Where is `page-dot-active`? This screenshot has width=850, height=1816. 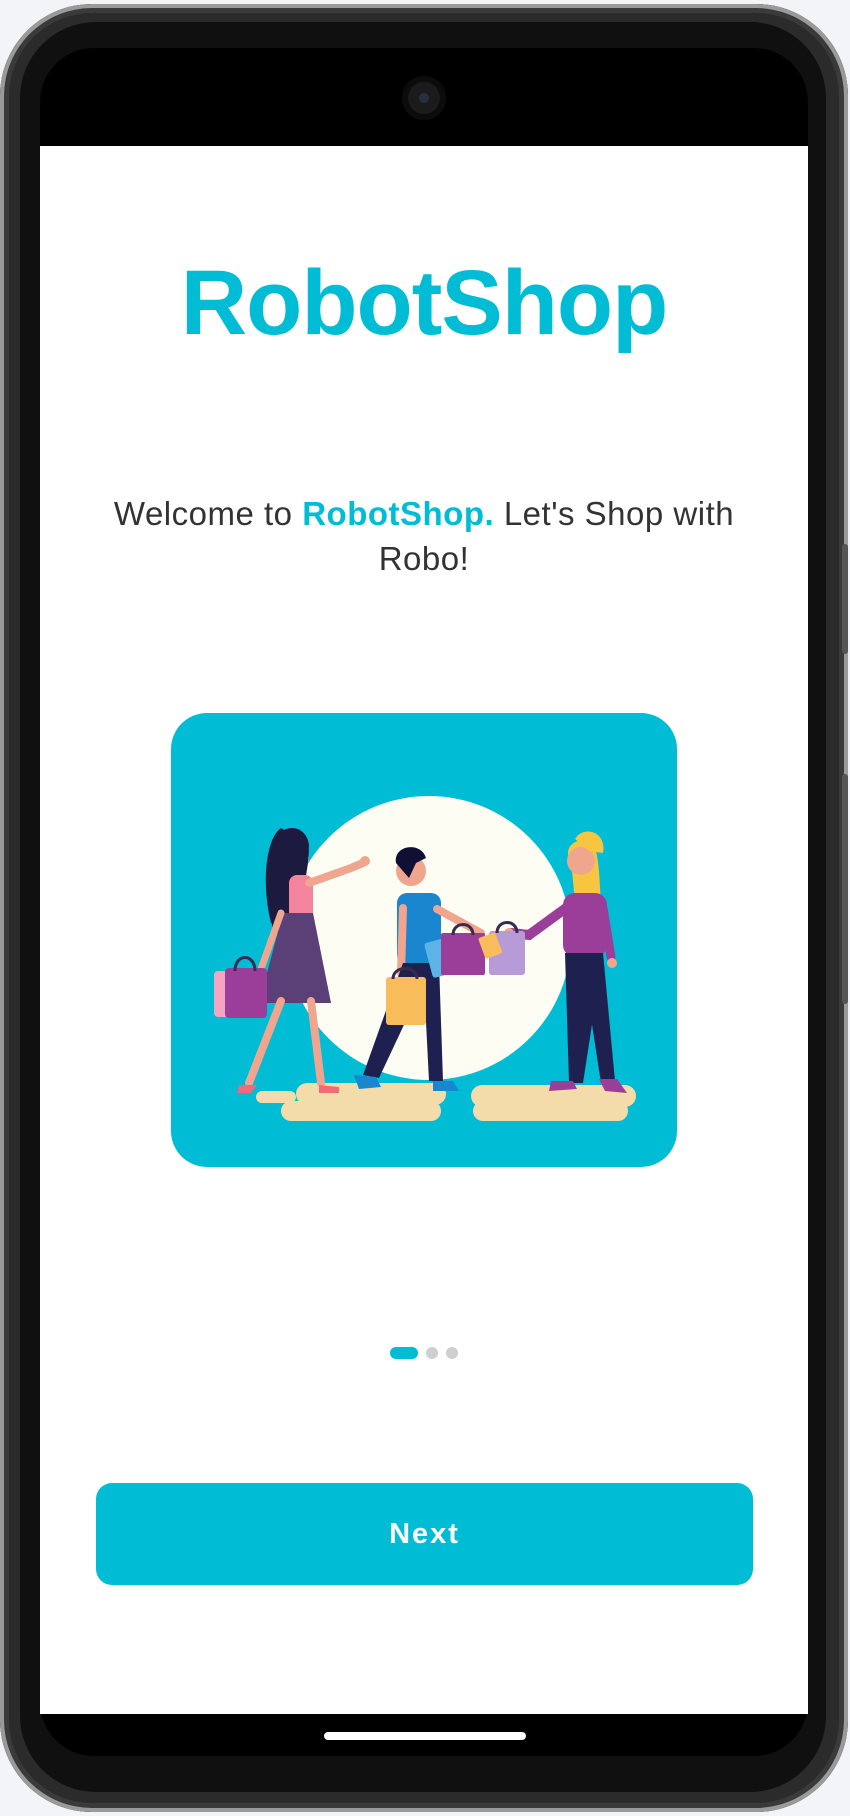
page-dot-active is located at coordinates (404, 1353).